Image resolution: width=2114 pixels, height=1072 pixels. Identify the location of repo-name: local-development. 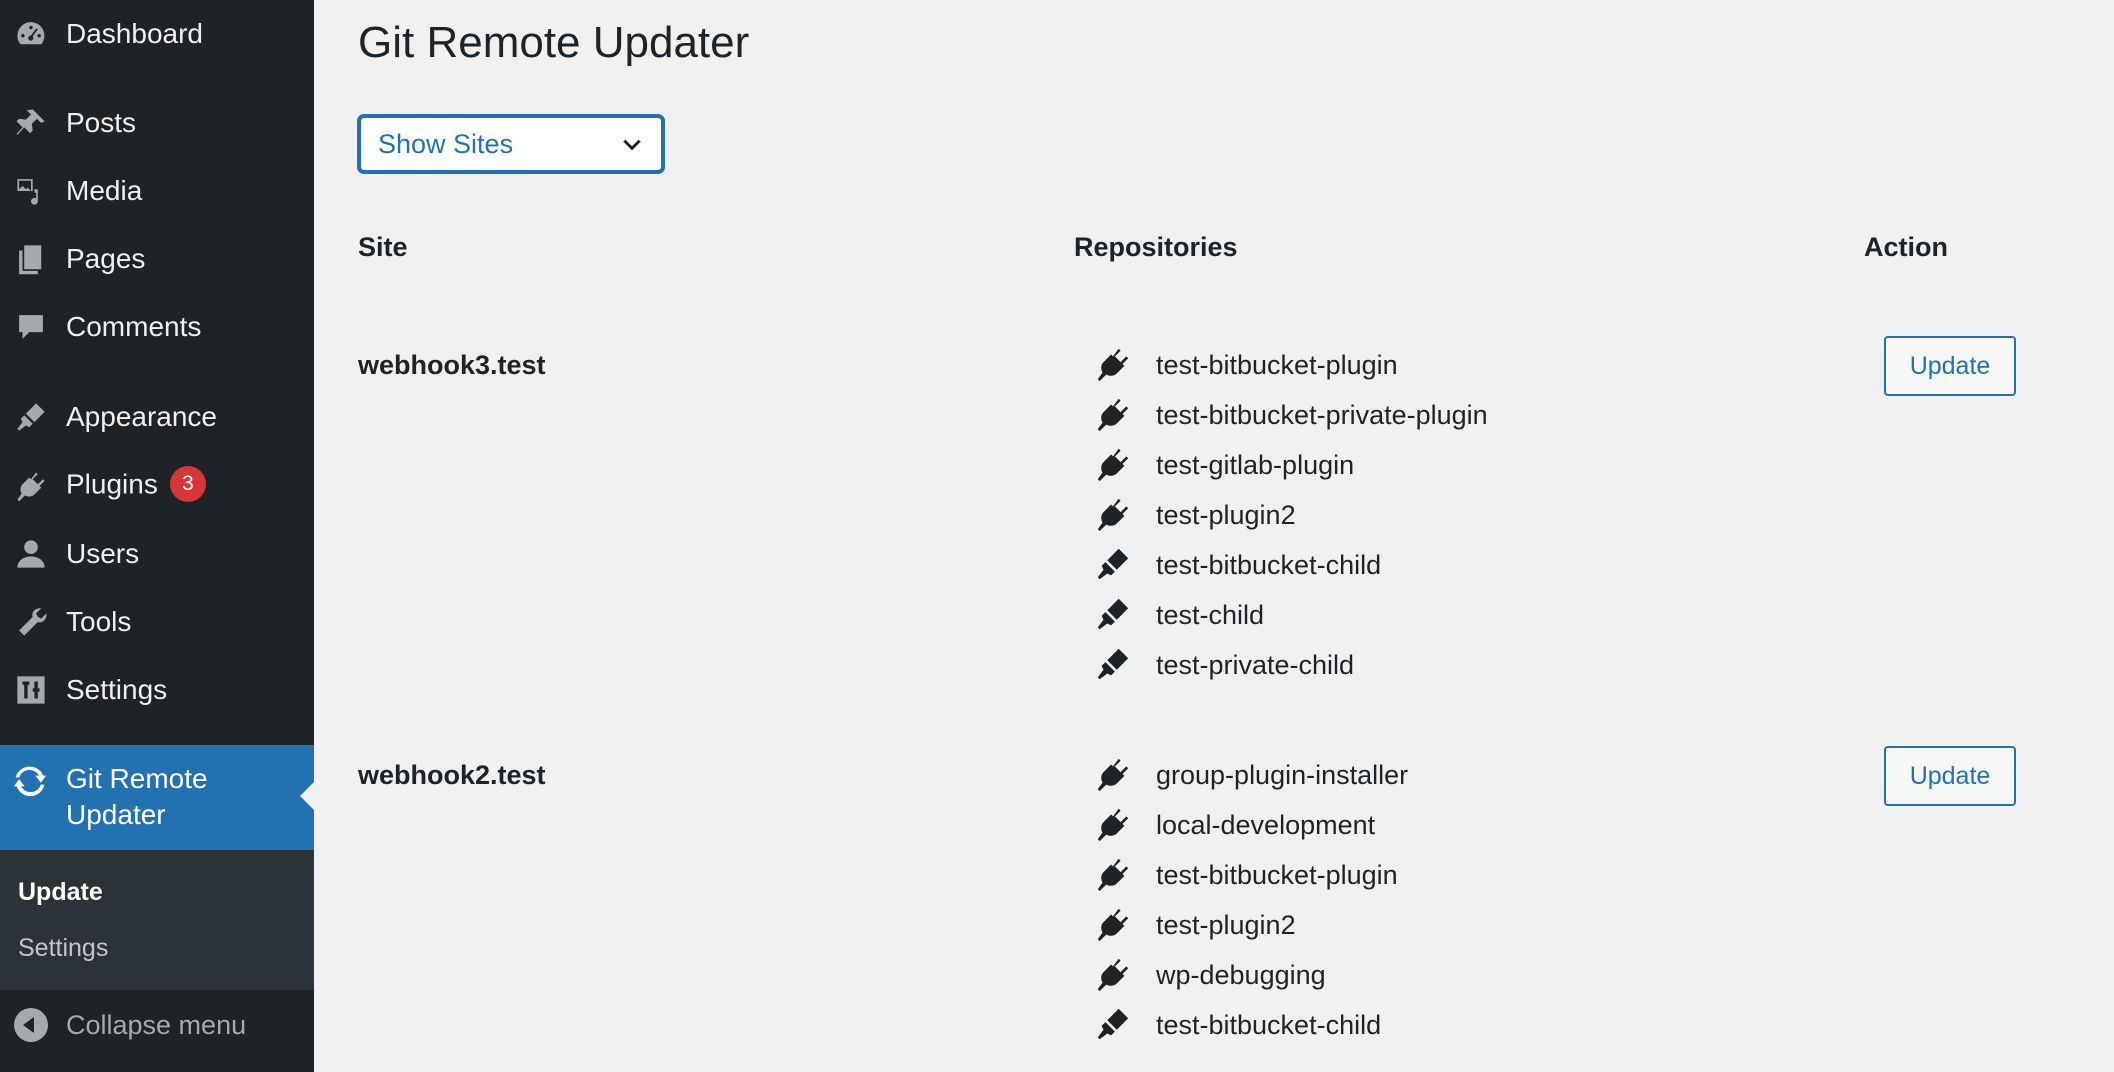
(1266, 824).